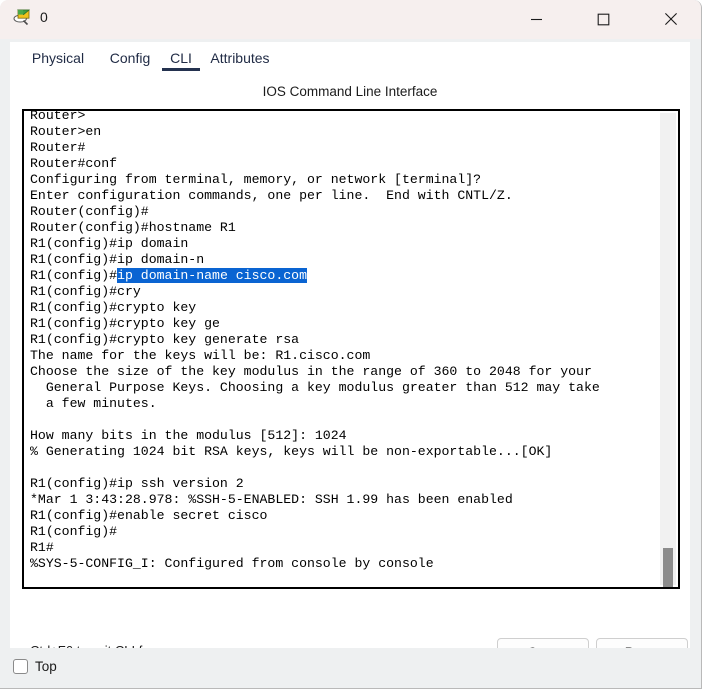 The height and width of the screenshot is (689, 702). I want to click on tab-attributes: Attributes, so click(240, 57).